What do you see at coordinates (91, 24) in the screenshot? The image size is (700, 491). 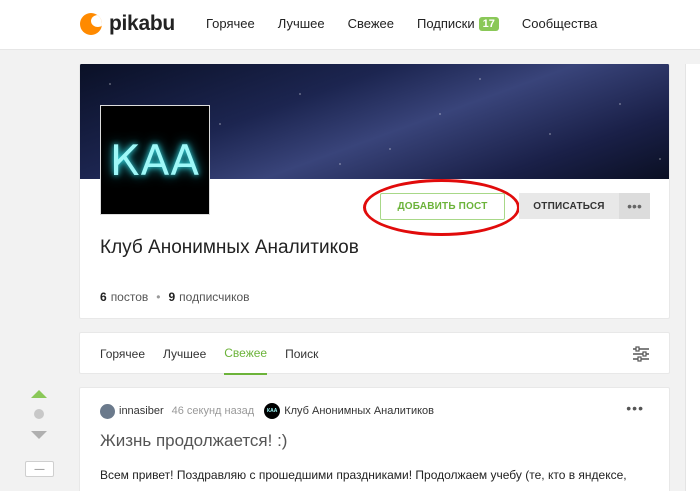 I see `pikabu-logo-icon` at bounding box center [91, 24].